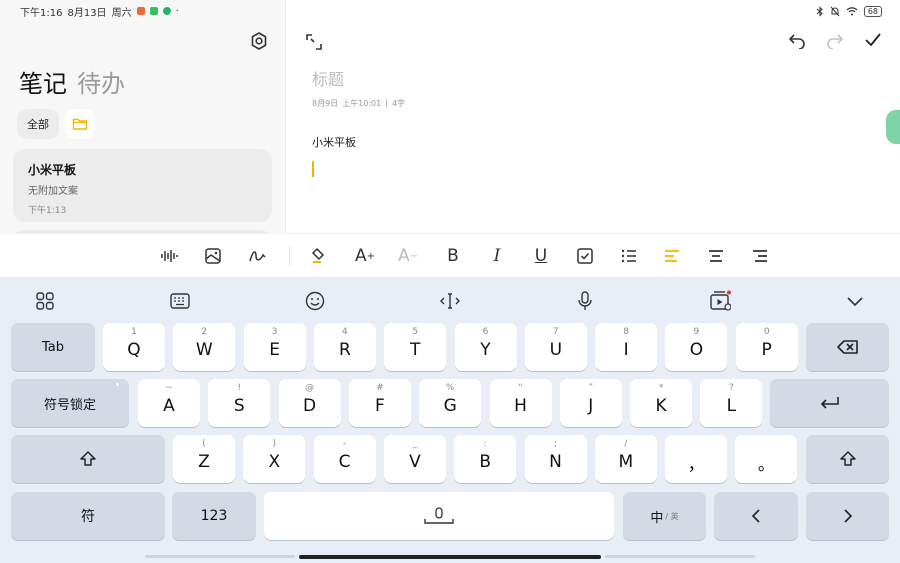 The height and width of the screenshot is (563, 900). I want to click on cursor-move-icon, so click(450, 301).